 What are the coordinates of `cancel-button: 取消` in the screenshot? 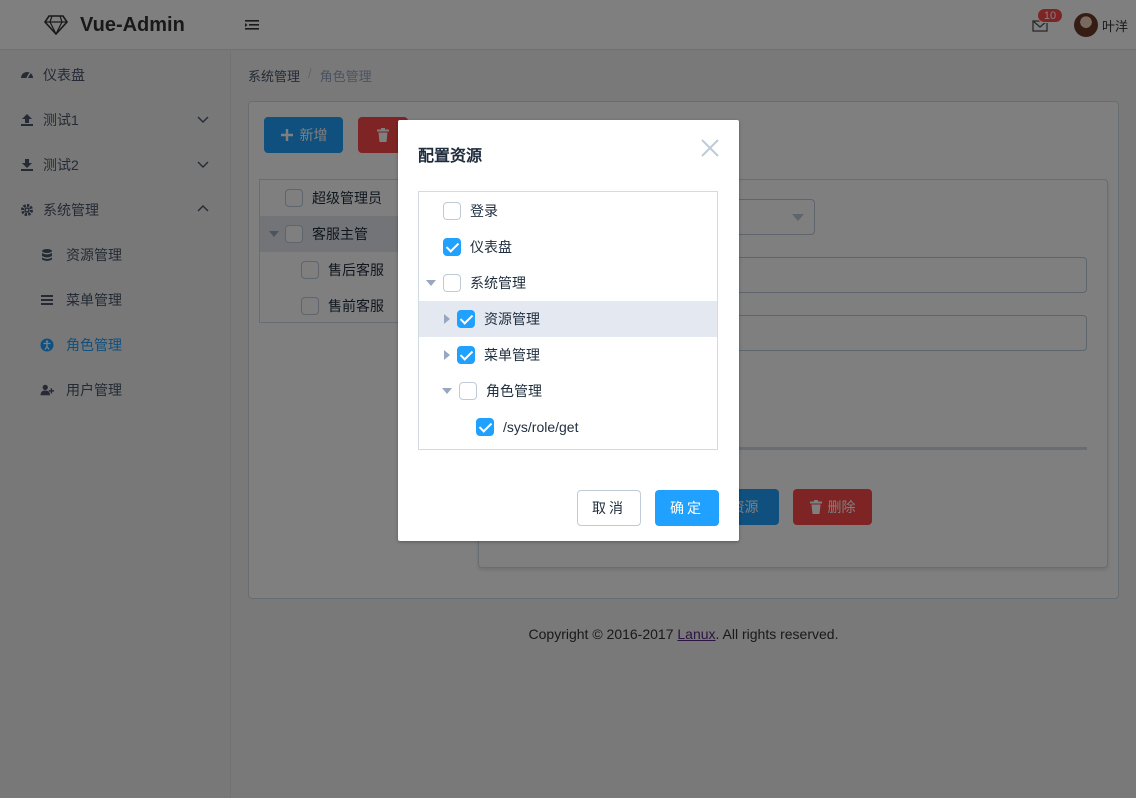 It's located at (609, 508).